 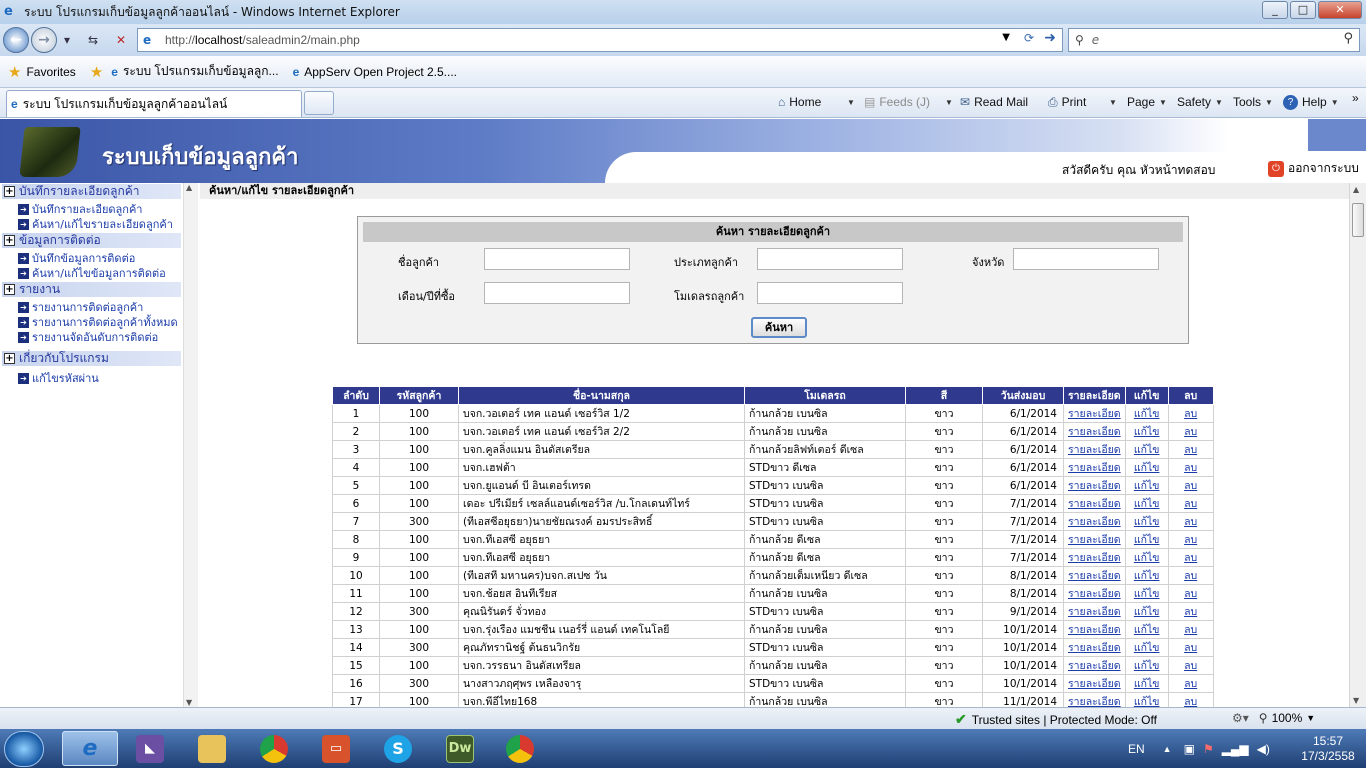 What do you see at coordinates (1200, 102) in the screenshot?
I see `safety-menu: Safety ▼` at bounding box center [1200, 102].